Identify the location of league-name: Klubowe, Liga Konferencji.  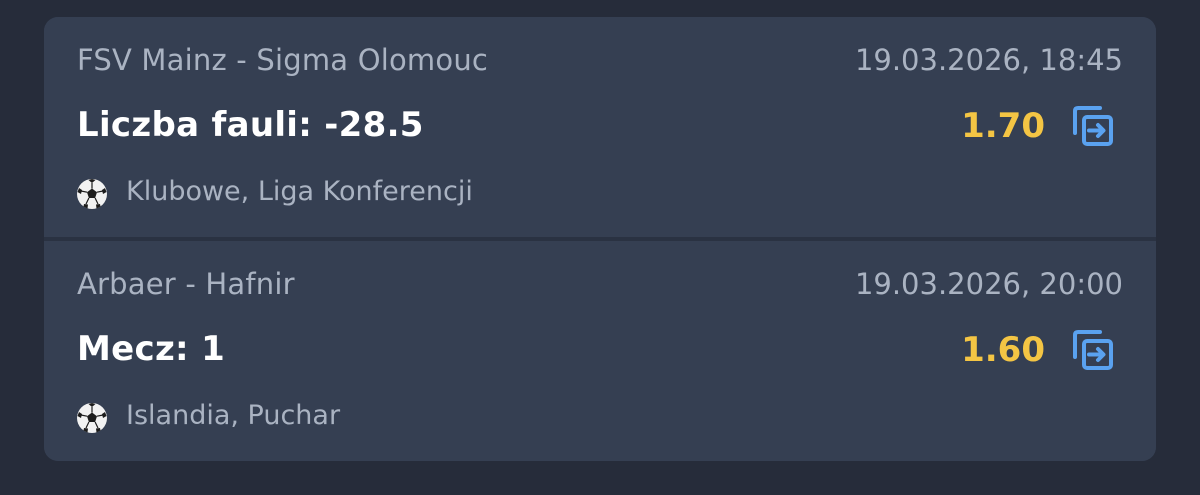
(299, 191).